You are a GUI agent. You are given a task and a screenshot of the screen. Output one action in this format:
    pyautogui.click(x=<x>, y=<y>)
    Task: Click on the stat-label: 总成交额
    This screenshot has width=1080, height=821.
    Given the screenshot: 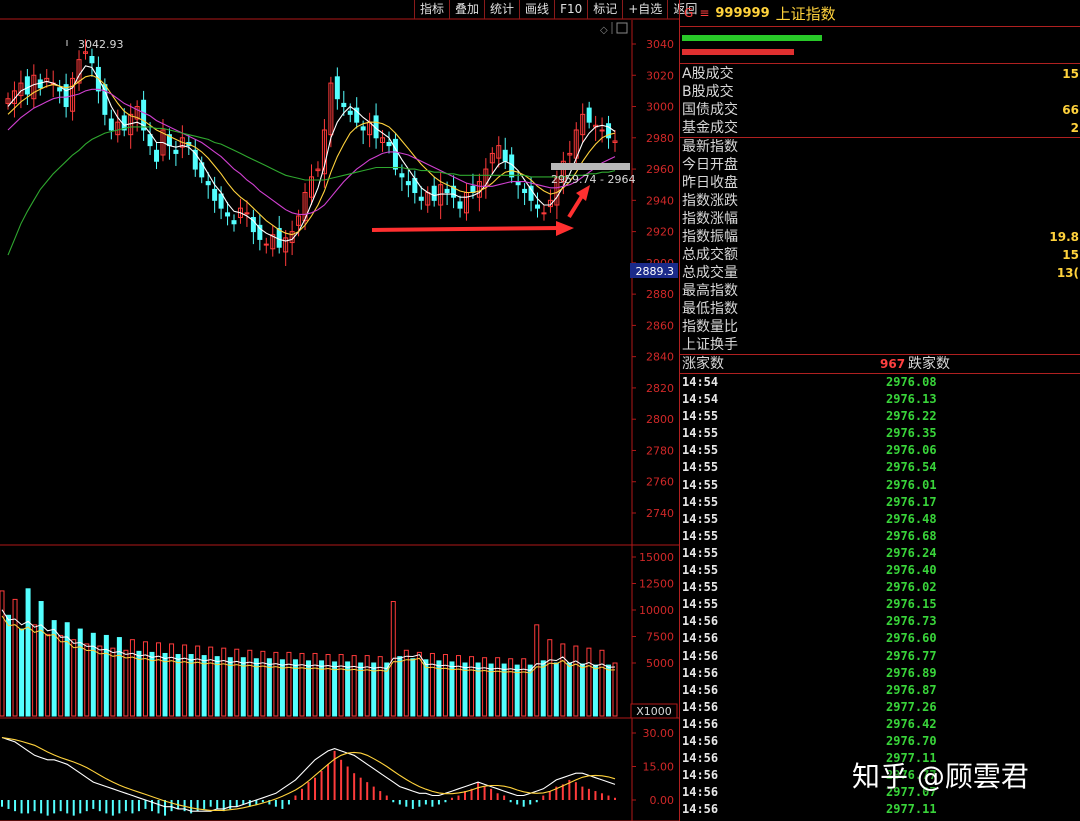 What is the action you would take?
    pyautogui.click(x=710, y=255)
    